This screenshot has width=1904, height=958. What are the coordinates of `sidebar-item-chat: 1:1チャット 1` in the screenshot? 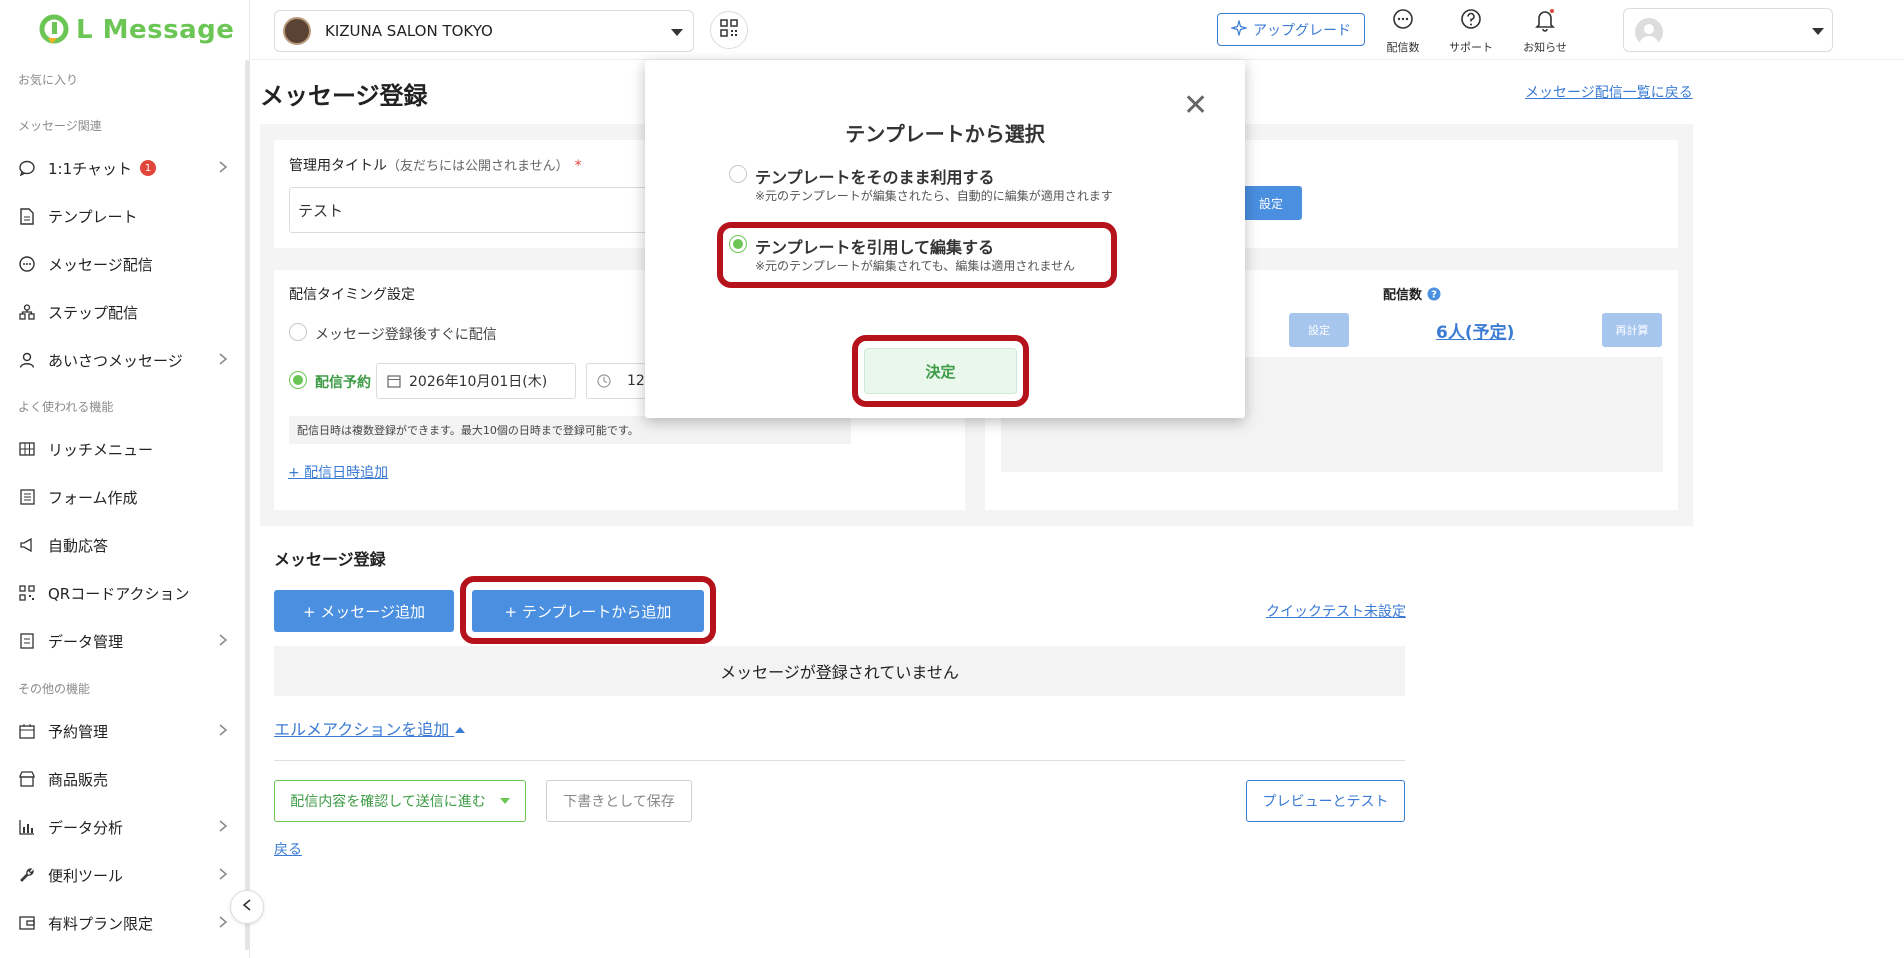 It's located at (123, 168).